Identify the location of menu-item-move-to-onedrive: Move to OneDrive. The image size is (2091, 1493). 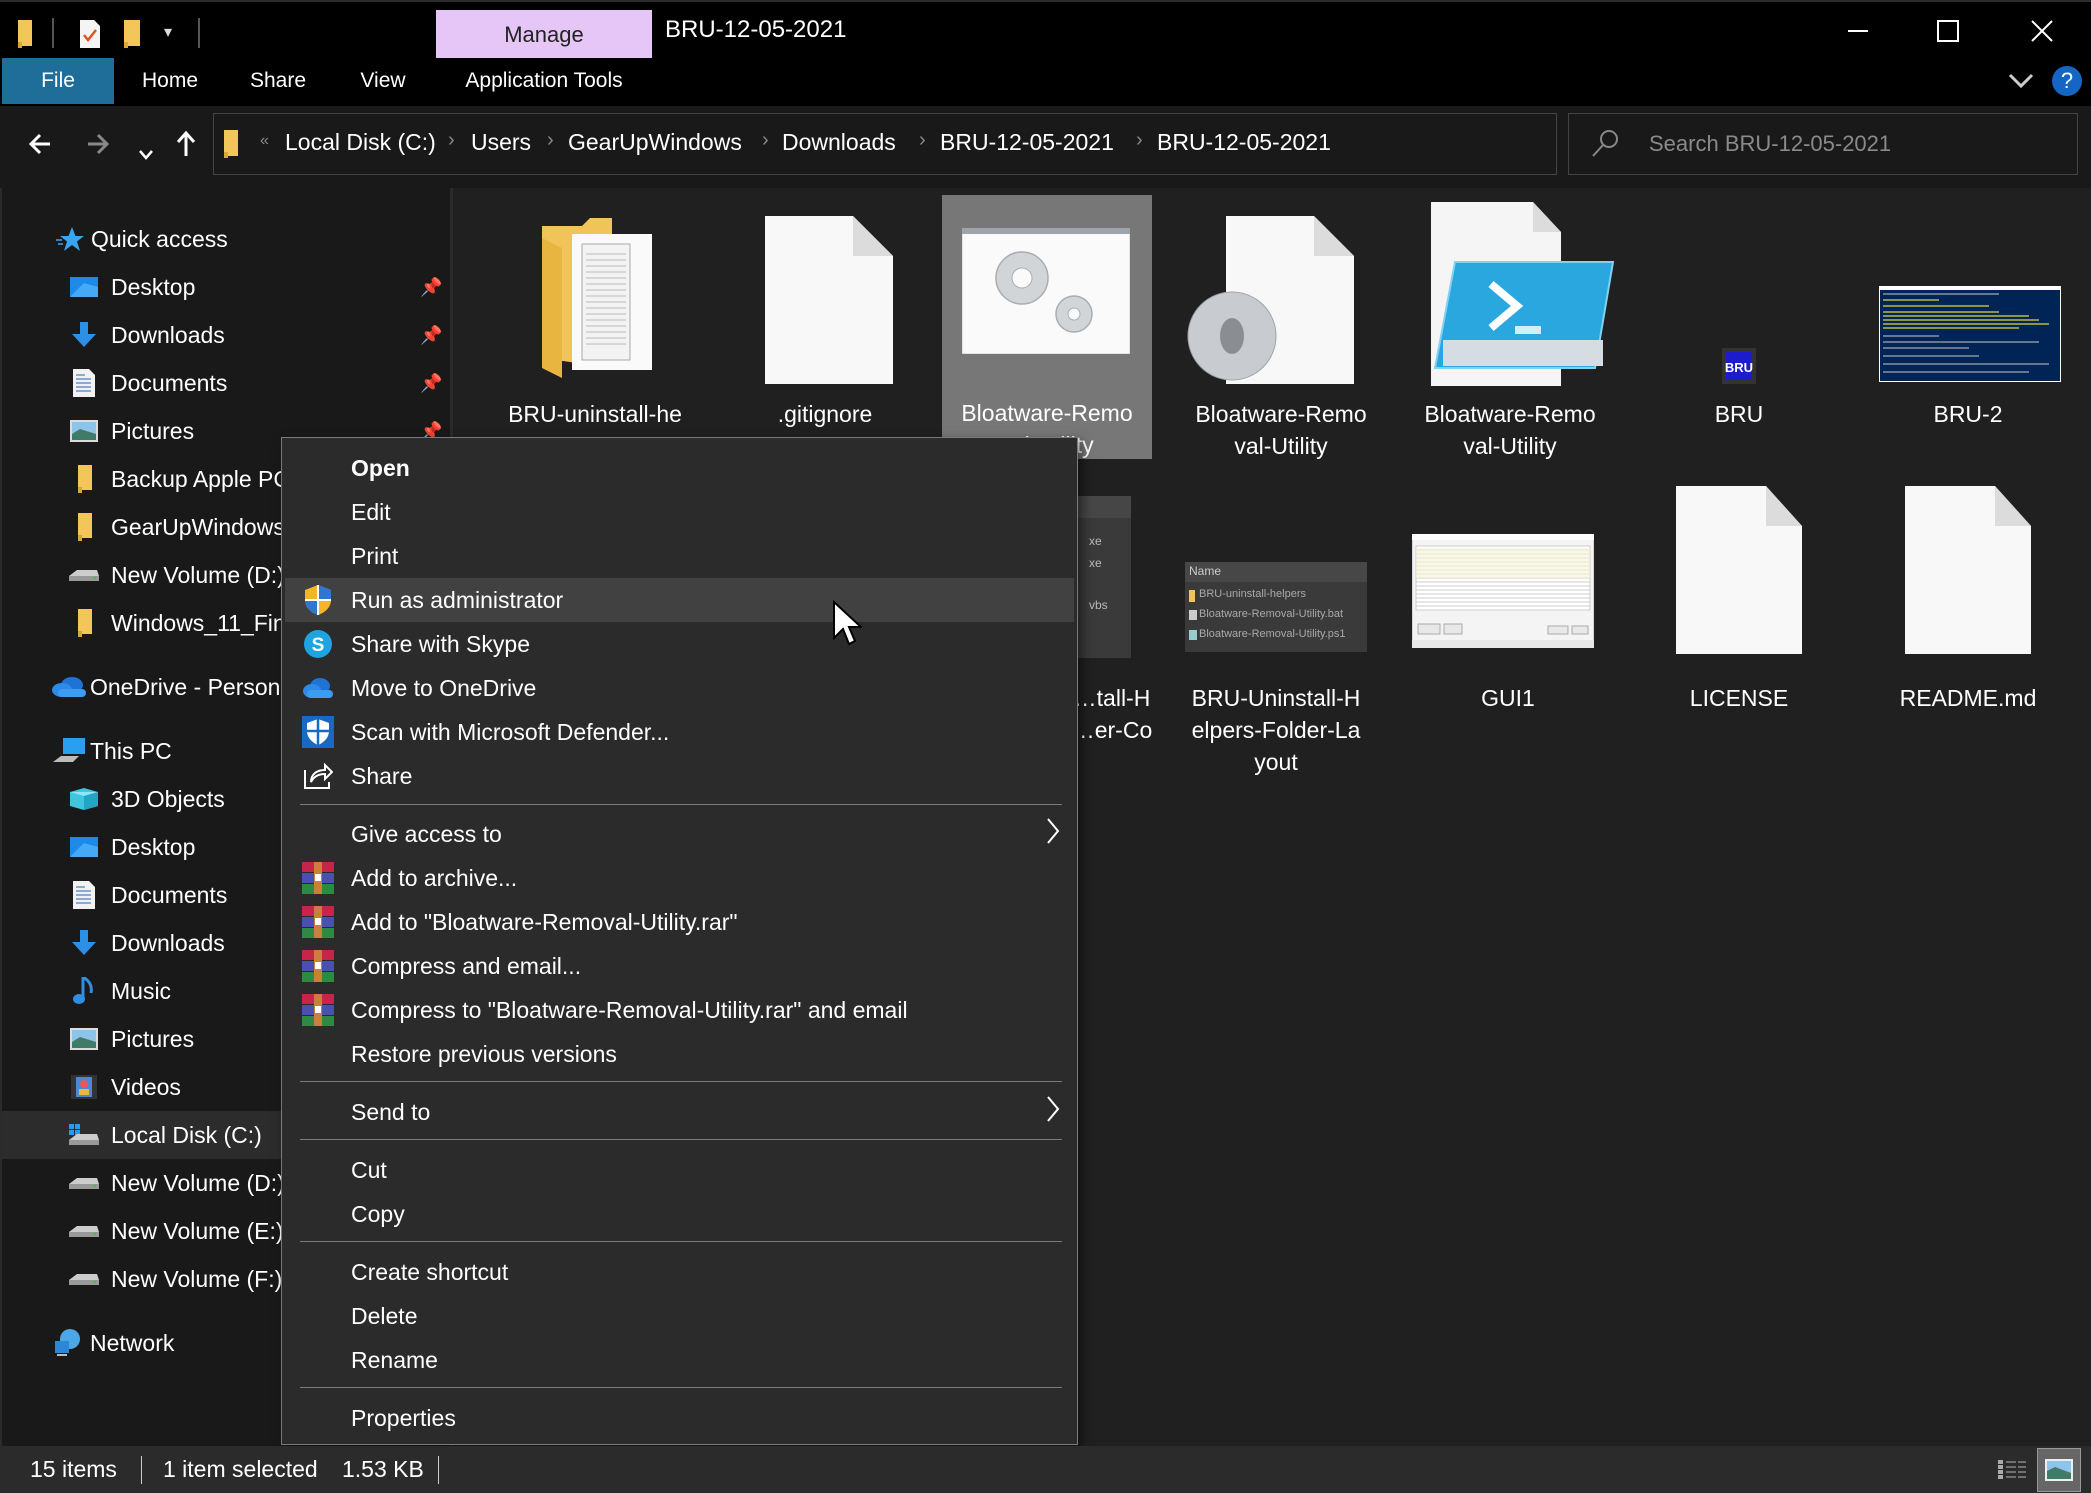
(679, 688).